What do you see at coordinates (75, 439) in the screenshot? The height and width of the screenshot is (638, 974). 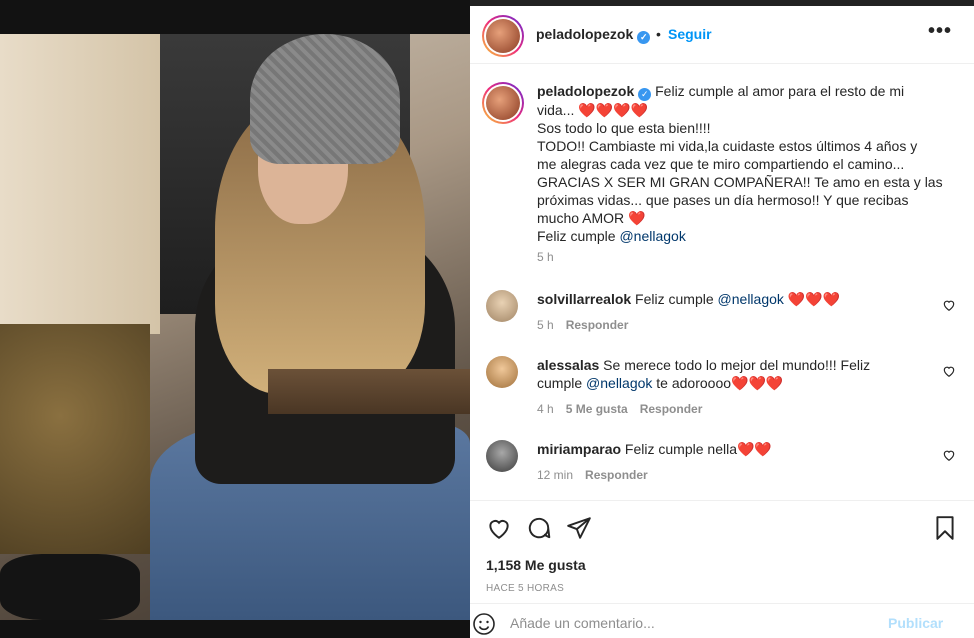 I see `photo-bush` at bounding box center [75, 439].